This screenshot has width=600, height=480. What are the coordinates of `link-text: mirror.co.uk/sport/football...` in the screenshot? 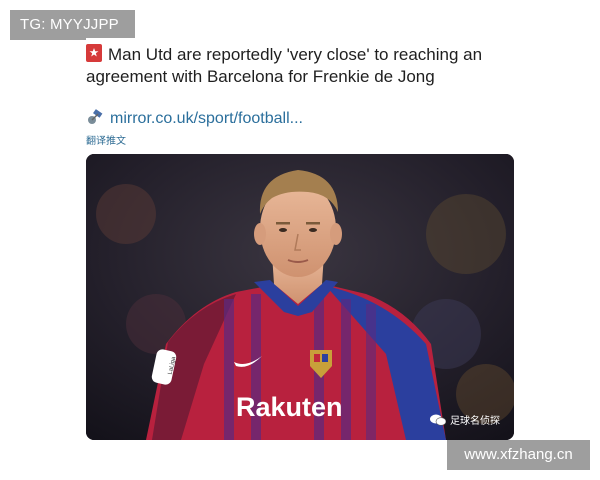 It's located at (206, 118).